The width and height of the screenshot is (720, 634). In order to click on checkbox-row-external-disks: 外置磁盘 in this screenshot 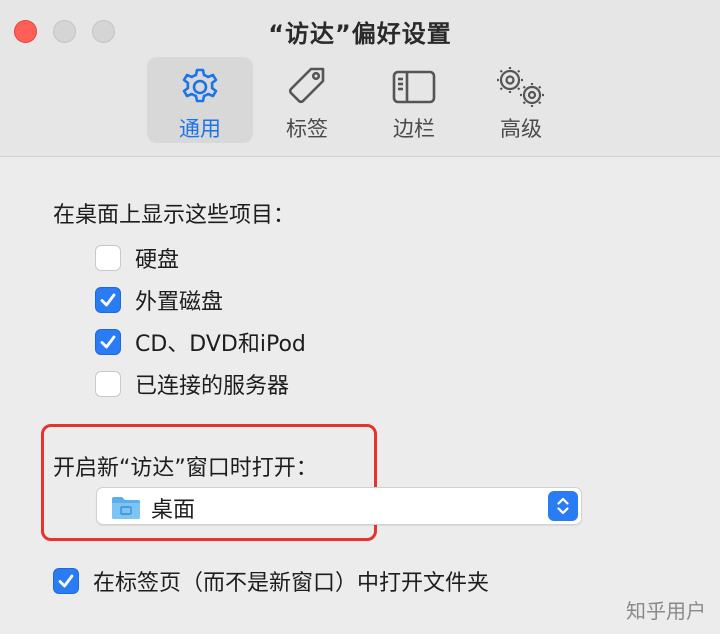, I will do `click(159, 300)`.